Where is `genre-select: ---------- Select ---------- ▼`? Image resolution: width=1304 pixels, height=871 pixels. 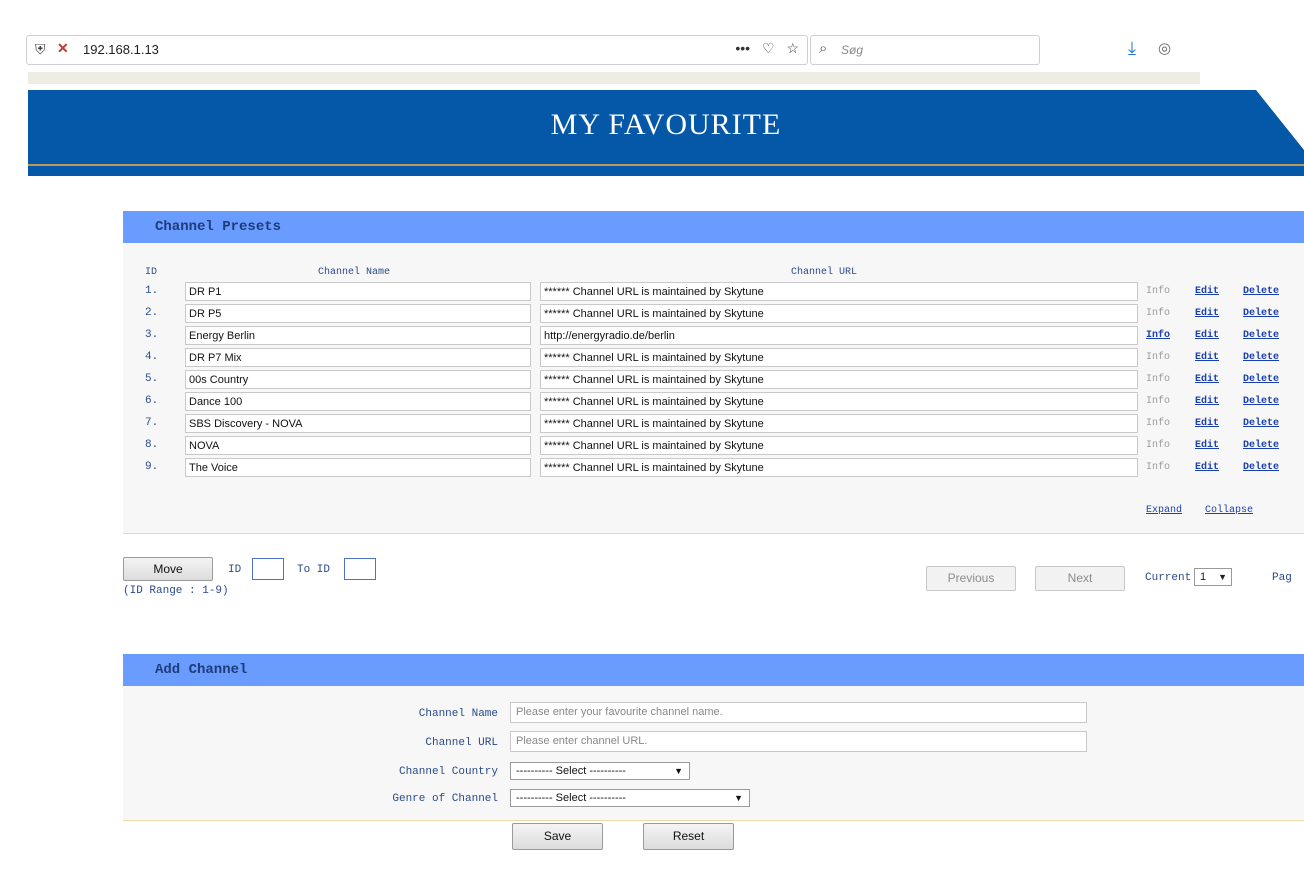 genre-select: ---------- Select ---------- ▼ is located at coordinates (630, 798).